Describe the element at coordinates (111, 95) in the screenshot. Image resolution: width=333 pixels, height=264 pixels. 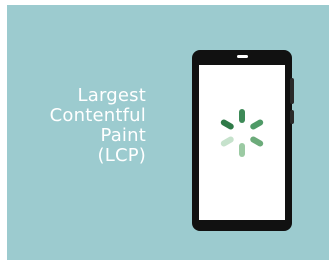
I see `caption-line-1: Largest` at that location.